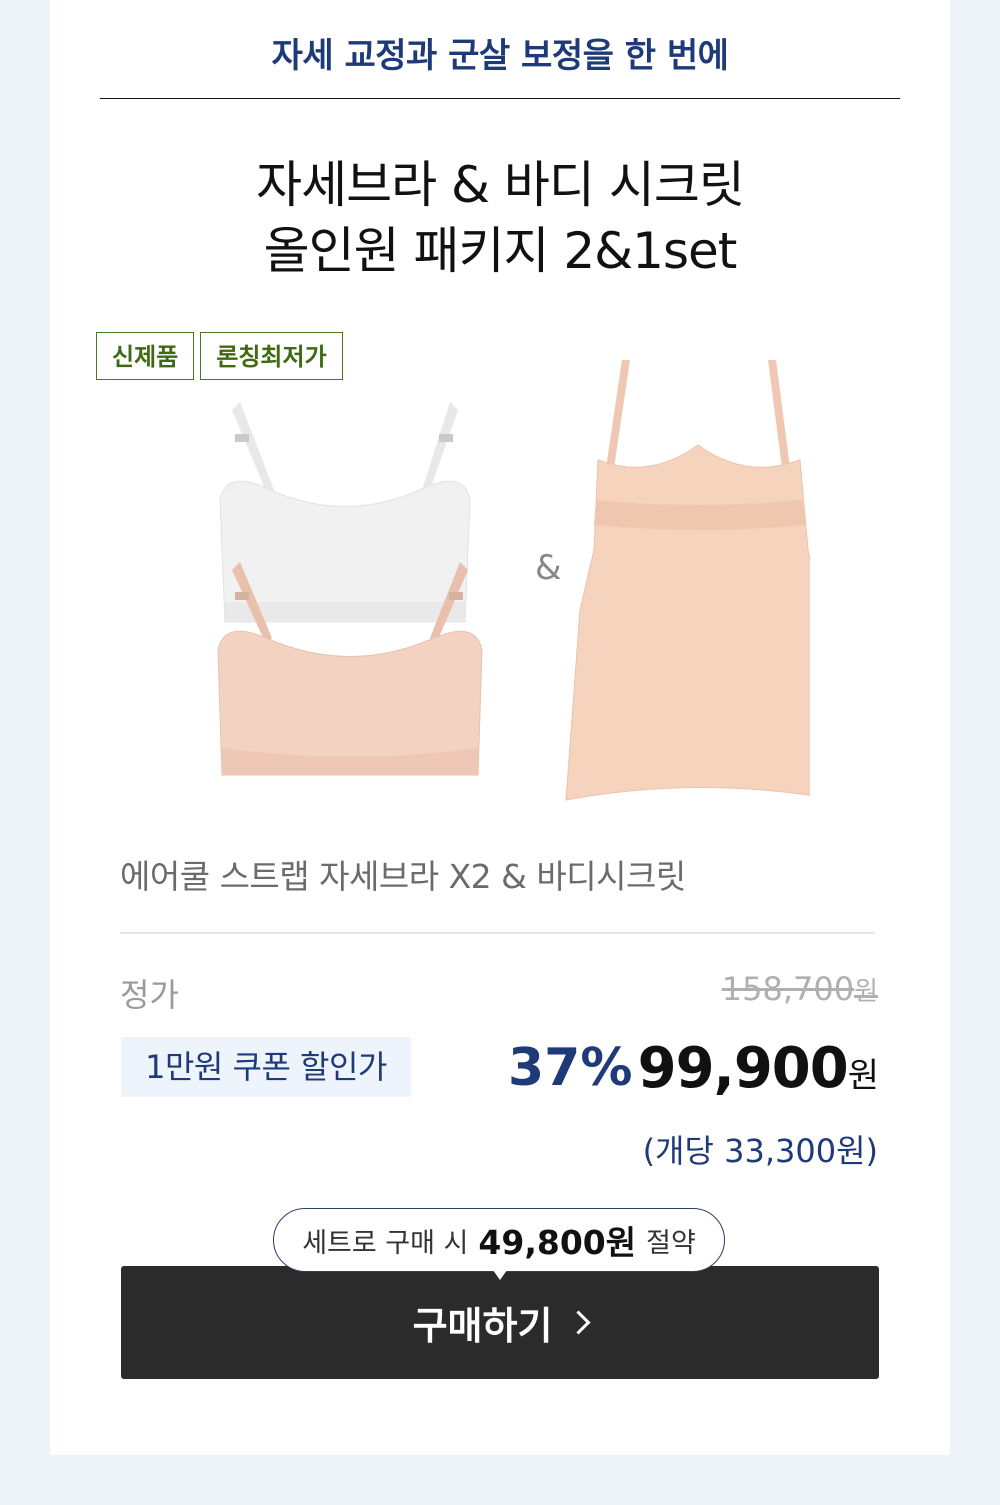 The height and width of the screenshot is (1505, 1000). What do you see at coordinates (500, 56) in the screenshot?
I see `tagline: 자세 교정과 군살 보정을 한 번에` at bounding box center [500, 56].